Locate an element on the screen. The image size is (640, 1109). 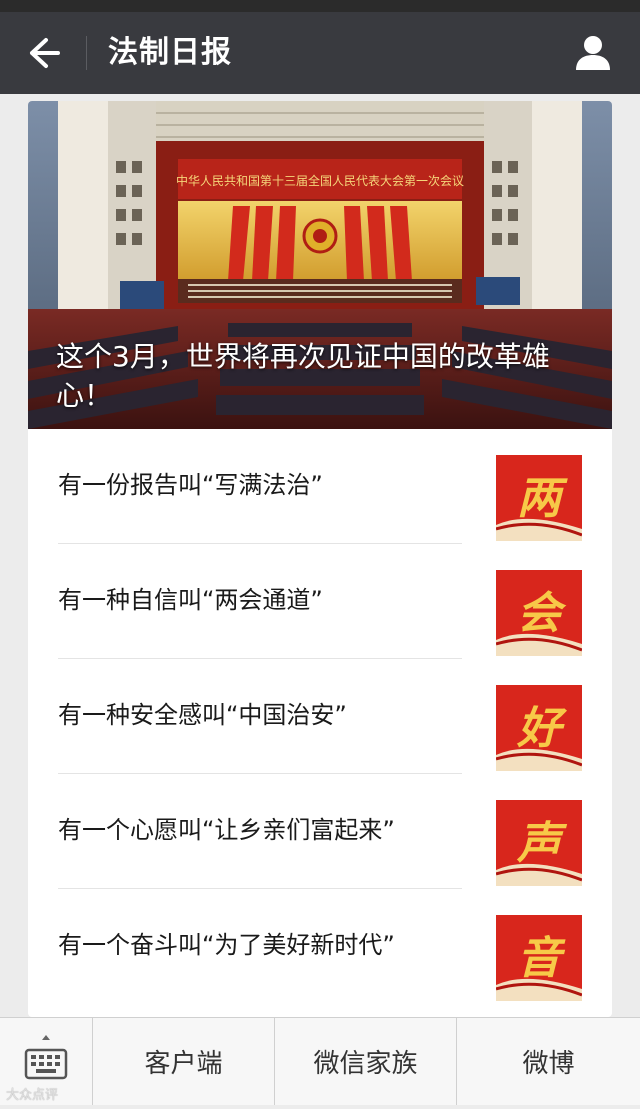
article-title: 有一个奋斗叫“为了美好新时代” is located at coordinates (226, 945).